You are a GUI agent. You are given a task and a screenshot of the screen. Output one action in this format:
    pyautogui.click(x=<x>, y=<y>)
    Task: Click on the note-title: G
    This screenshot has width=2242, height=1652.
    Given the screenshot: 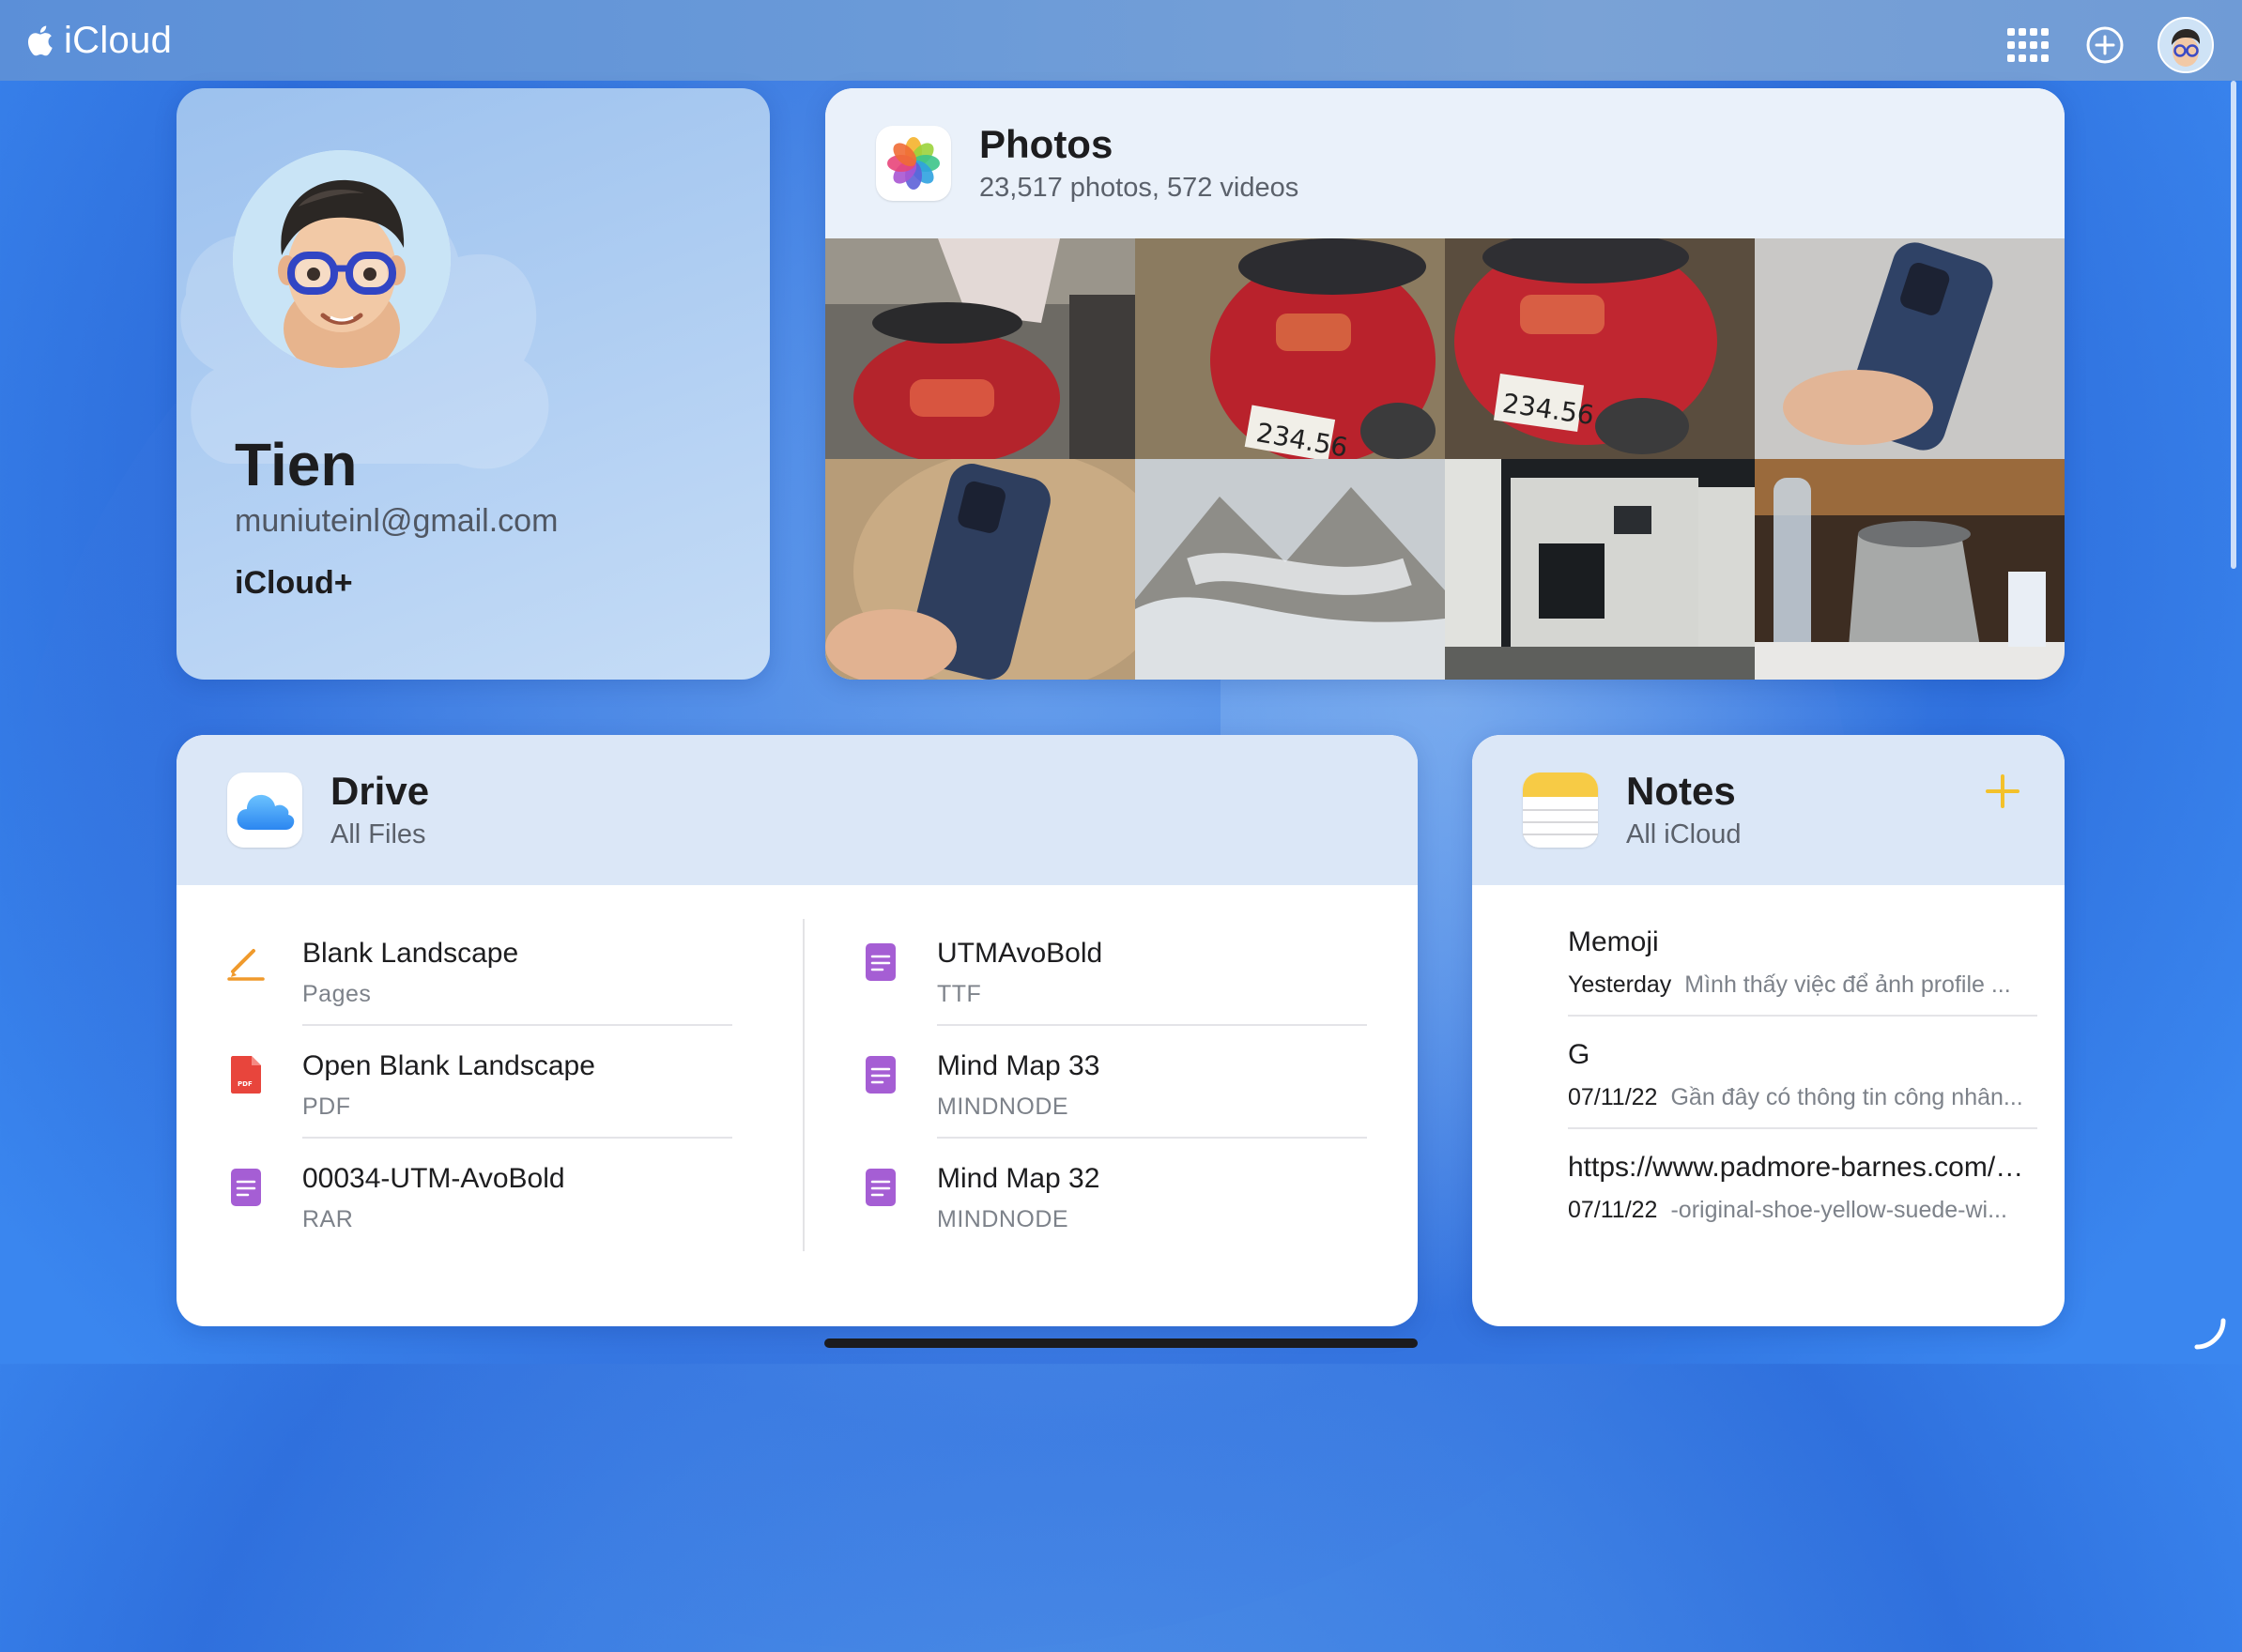 What is the action you would take?
    pyautogui.click(x=1579, y=1054)
    